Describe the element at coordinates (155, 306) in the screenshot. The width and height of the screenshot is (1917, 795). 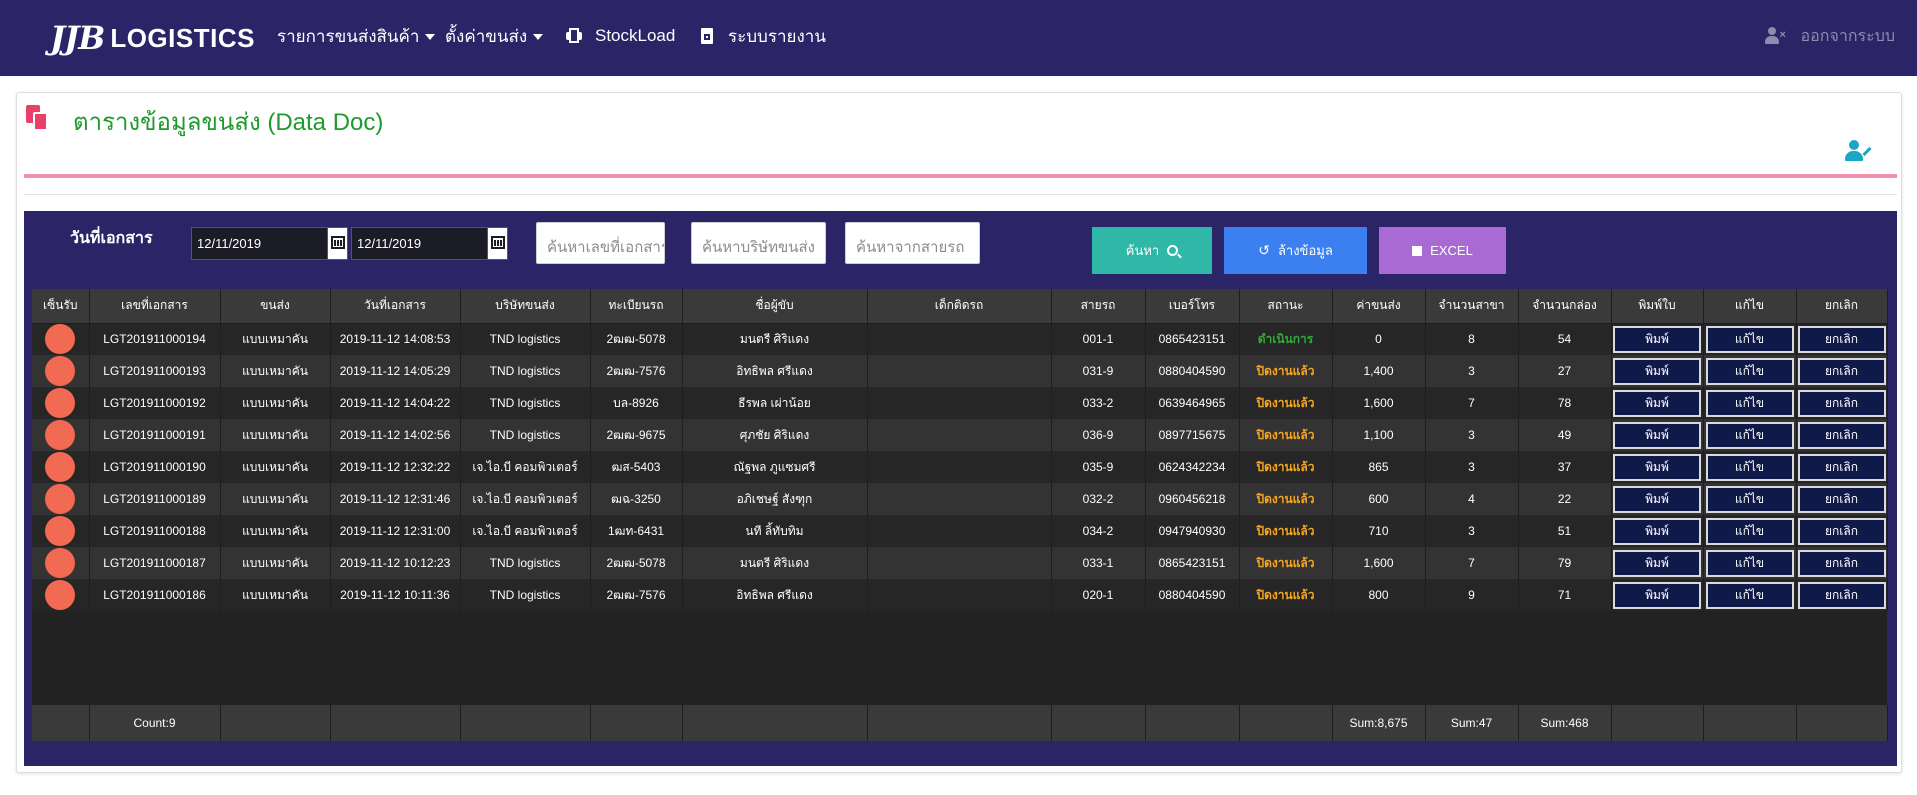
I see `column-header: เลขที่เอกสาร` at that location.